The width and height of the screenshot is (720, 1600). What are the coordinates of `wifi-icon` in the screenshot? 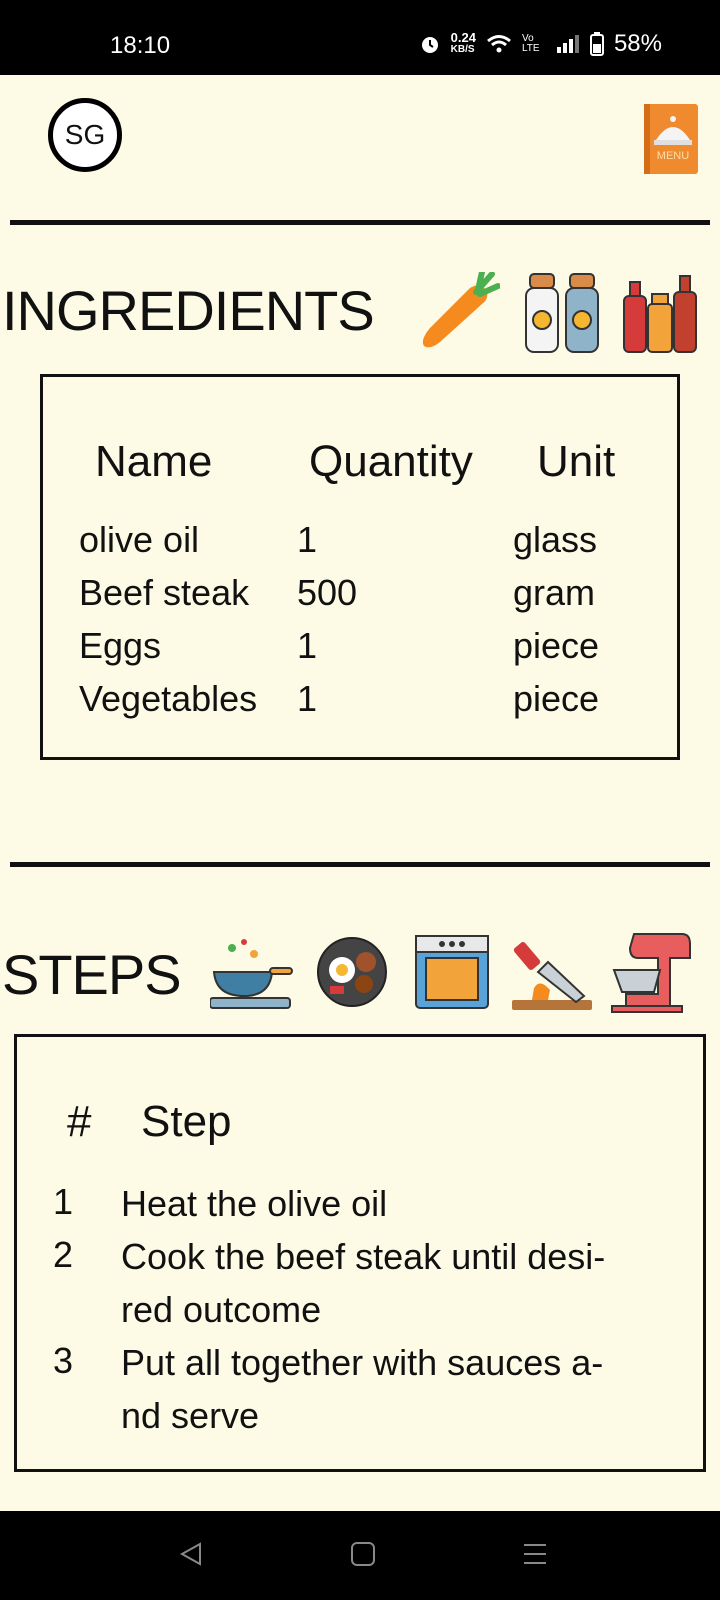 It's located at (499, 44).